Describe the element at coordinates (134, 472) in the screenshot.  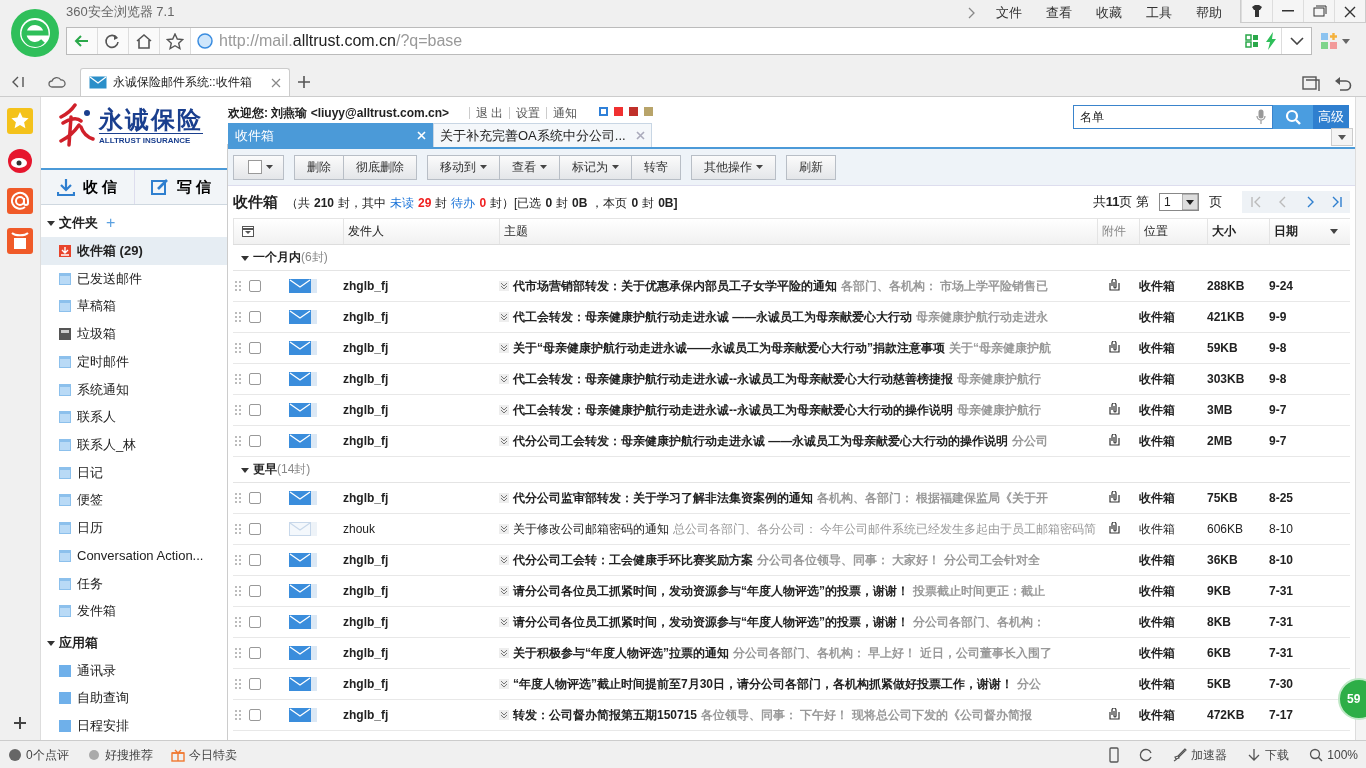
I see `folder-item: 日记` at that location.